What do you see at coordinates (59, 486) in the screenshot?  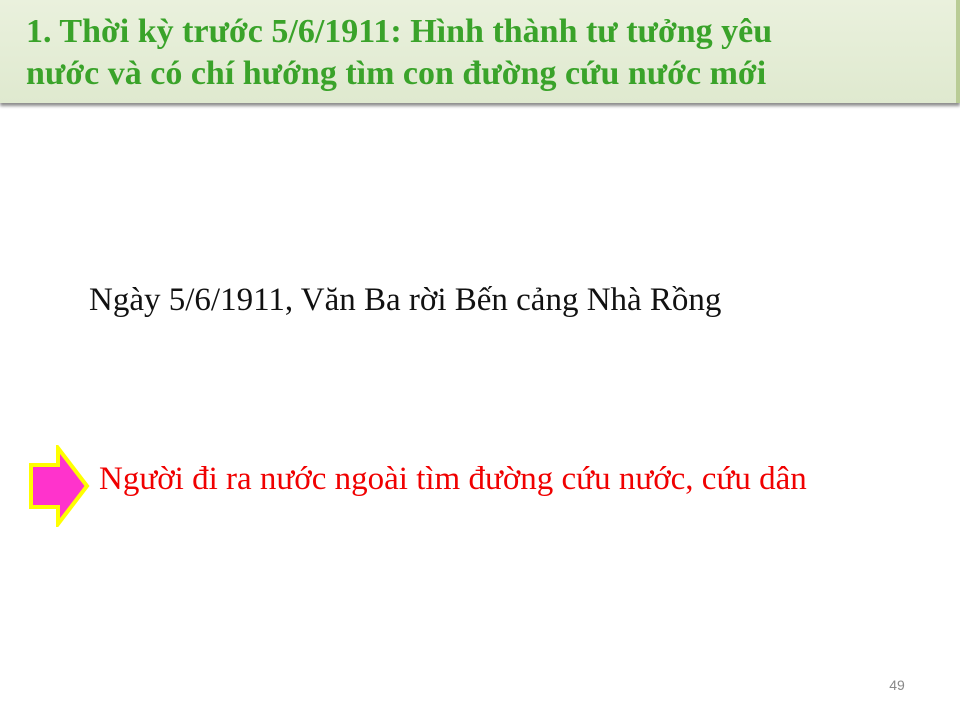 I see `right-arrow-icon` at bounding box center [59, 486].